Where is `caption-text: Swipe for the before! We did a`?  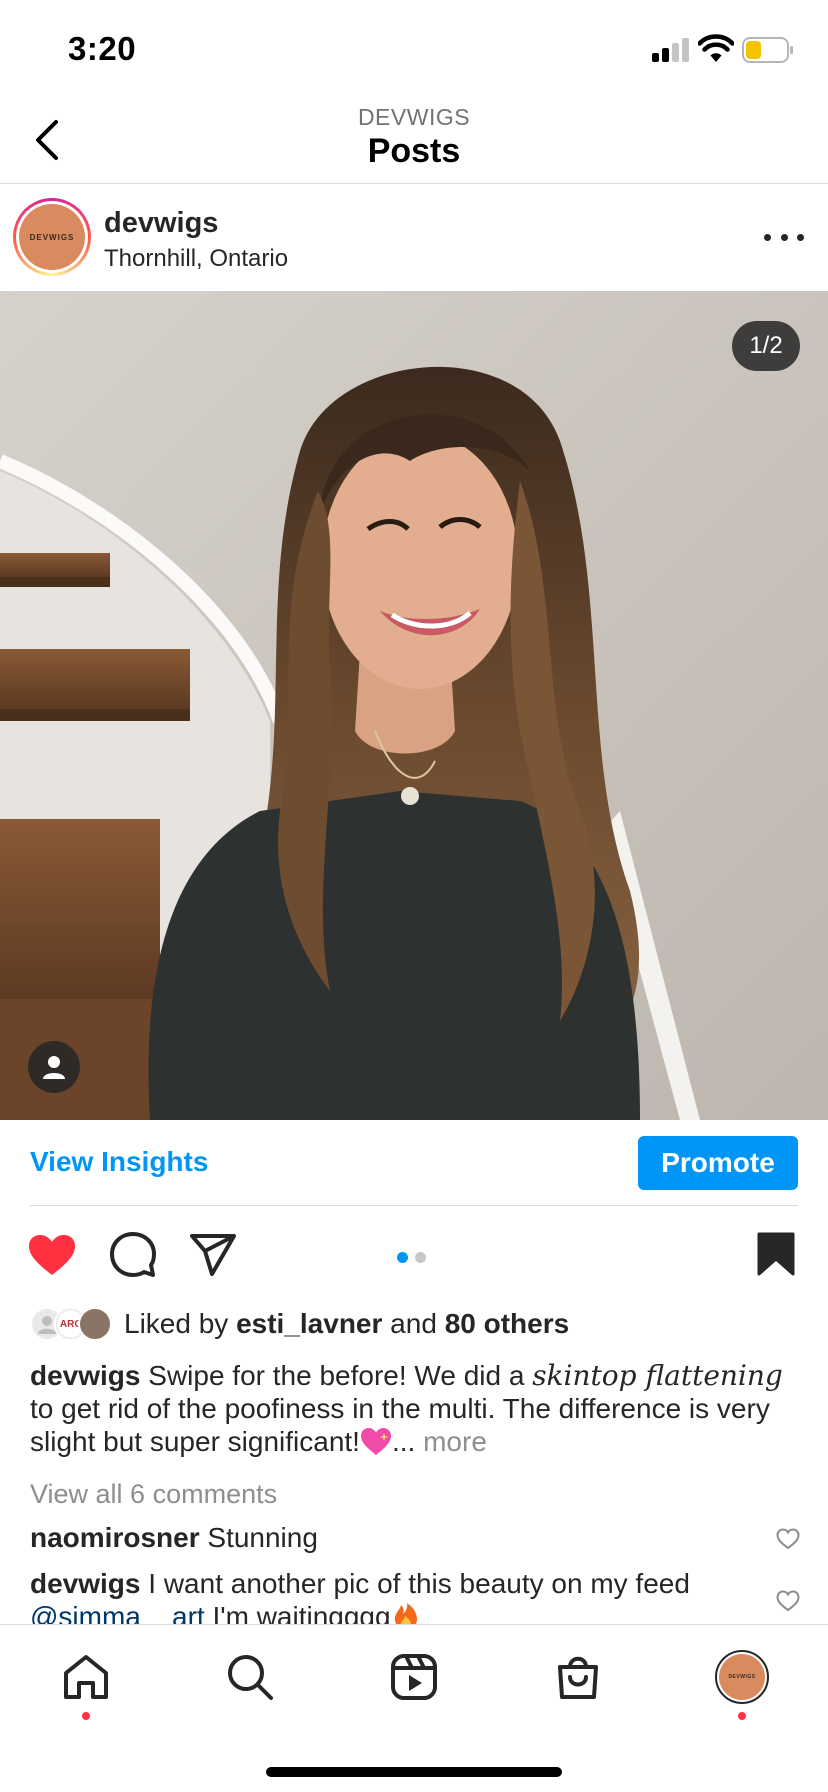 caption-text: Swipe for the before! We did a is located at coordinates (336, 1375).